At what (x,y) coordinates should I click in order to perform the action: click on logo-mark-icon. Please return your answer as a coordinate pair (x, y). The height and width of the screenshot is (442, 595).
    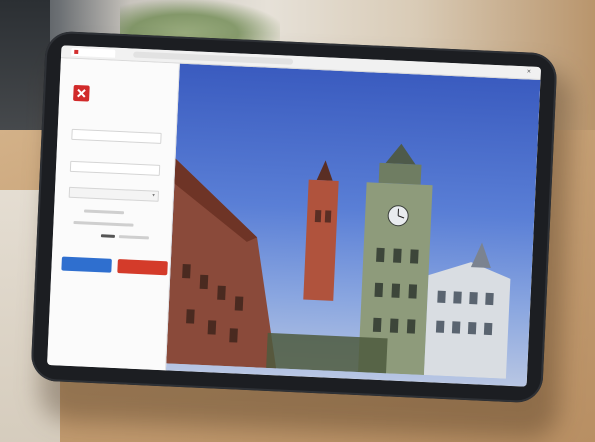
    Looking at the image, I should click on (81, 93).